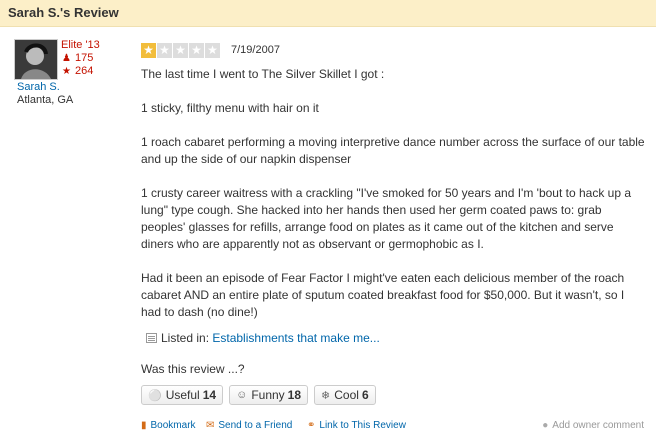 The image size is (656, 447). I want to click on friends-count: ♟ 175, so click(77, 58).